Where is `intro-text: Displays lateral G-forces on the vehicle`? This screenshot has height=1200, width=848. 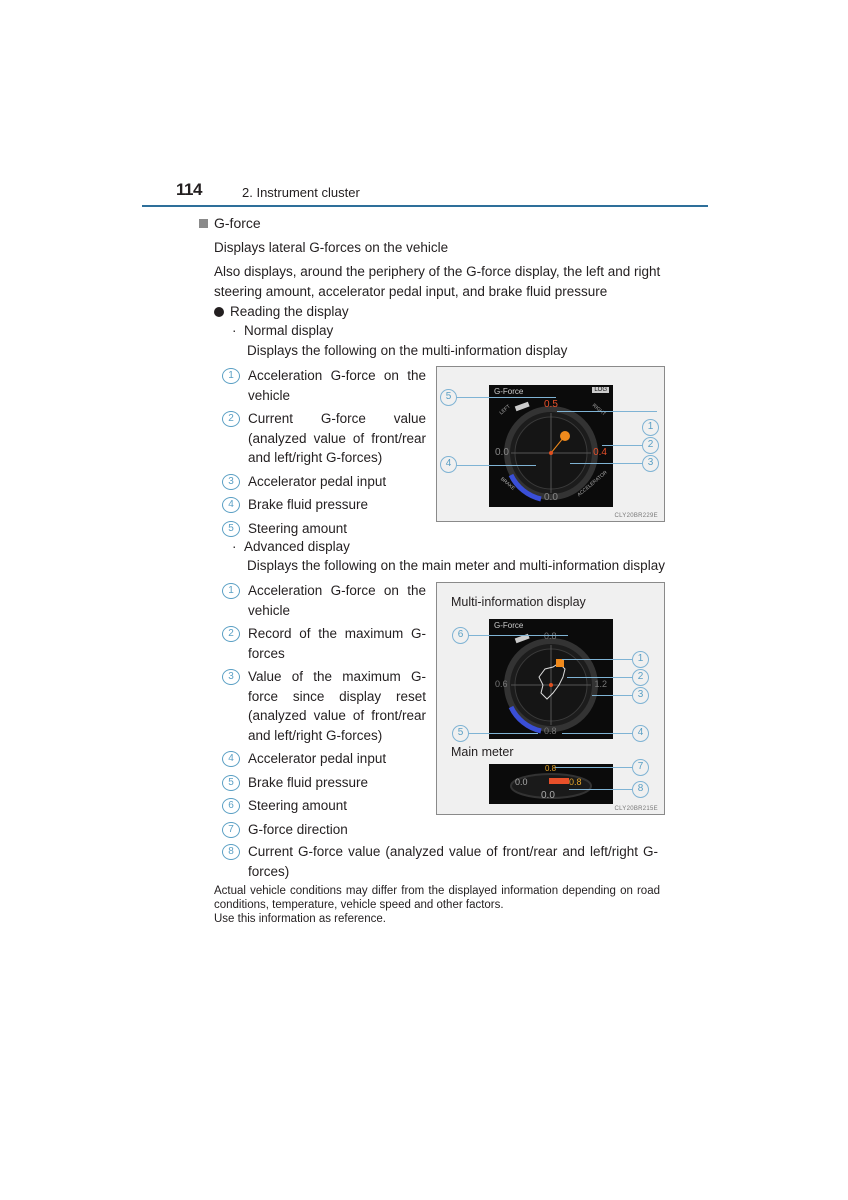
intro-text: Displays lateral G-forces on the vehicle is located at coordinates (331, 247).